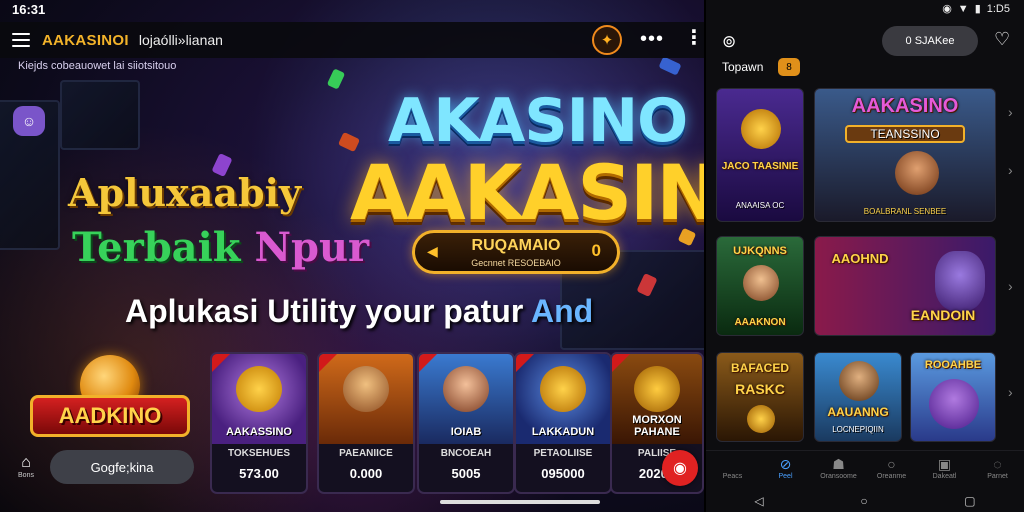 The image size is (1024, 512). Describe the element at coordinates (366, 399) in the screenshot. I see `game-card-art` at that location.